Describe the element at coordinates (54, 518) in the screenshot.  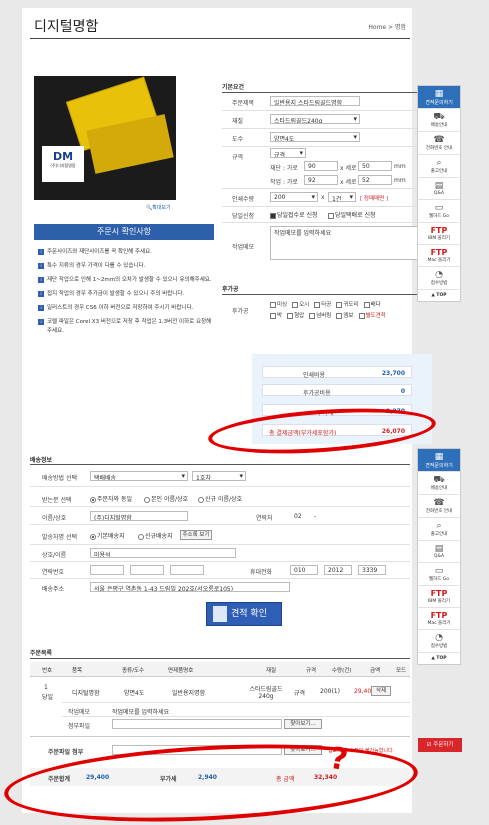
I see `name-label: 이름/상호` at that location.